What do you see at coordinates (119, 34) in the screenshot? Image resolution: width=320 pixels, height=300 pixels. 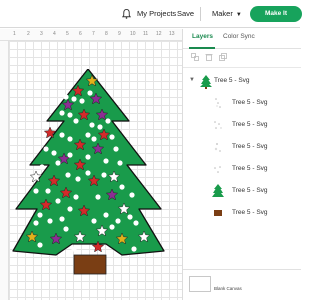 I see `ruler-tick: 9` at bounding box center [119, 34].